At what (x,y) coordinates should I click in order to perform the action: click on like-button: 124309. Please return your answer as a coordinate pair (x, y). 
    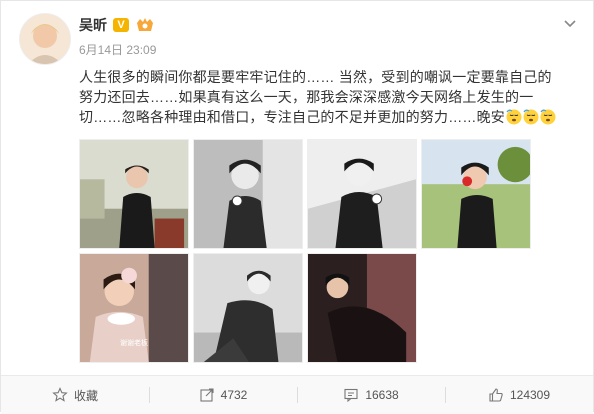
    Looking at the image, I should click on (519, 395).